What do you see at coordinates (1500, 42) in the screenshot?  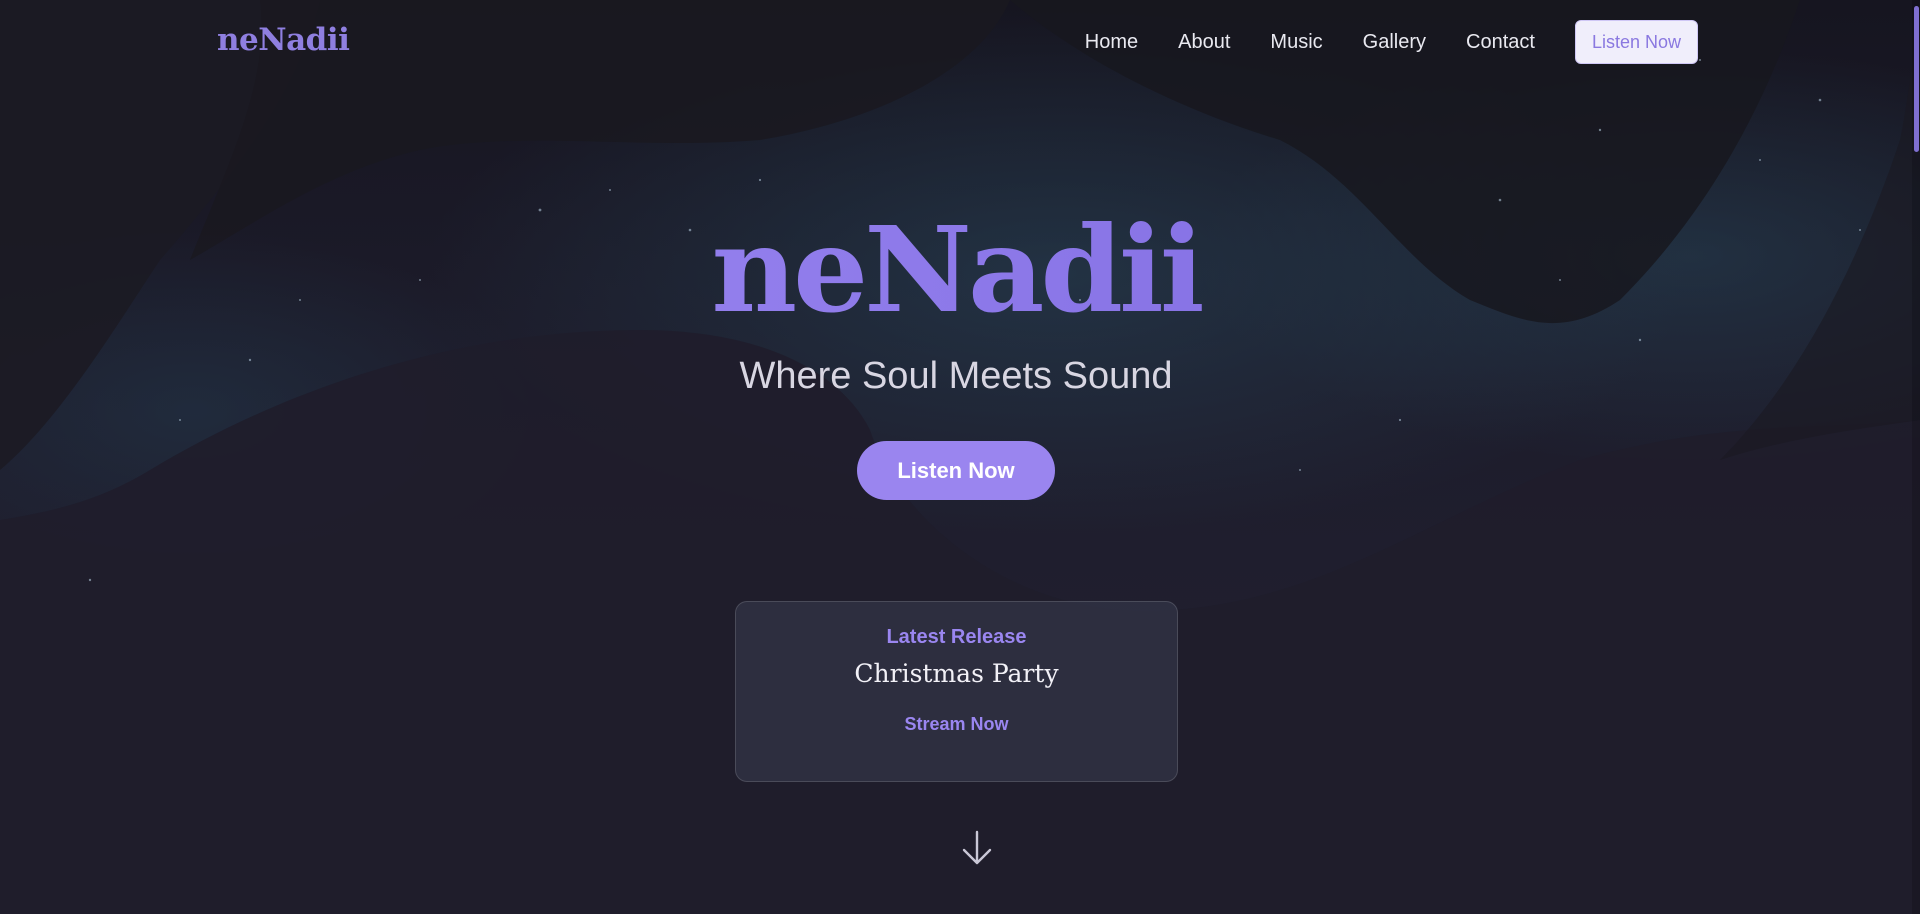 I see `nav-contact-link: Contact` at bounding box center [1500, 42].